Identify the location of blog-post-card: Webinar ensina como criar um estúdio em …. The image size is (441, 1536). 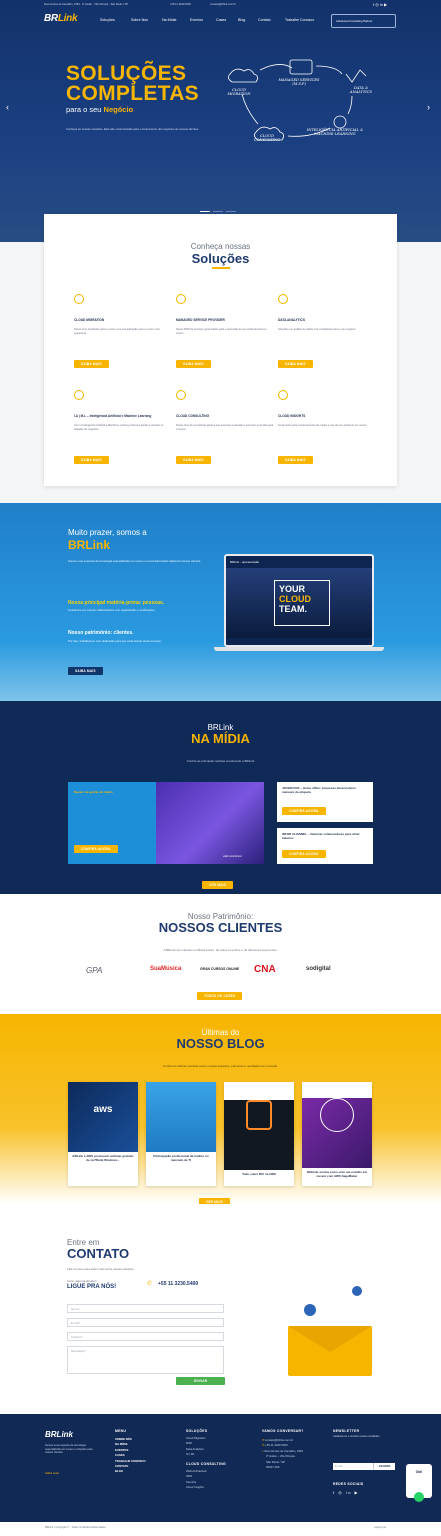
(337, 1134).